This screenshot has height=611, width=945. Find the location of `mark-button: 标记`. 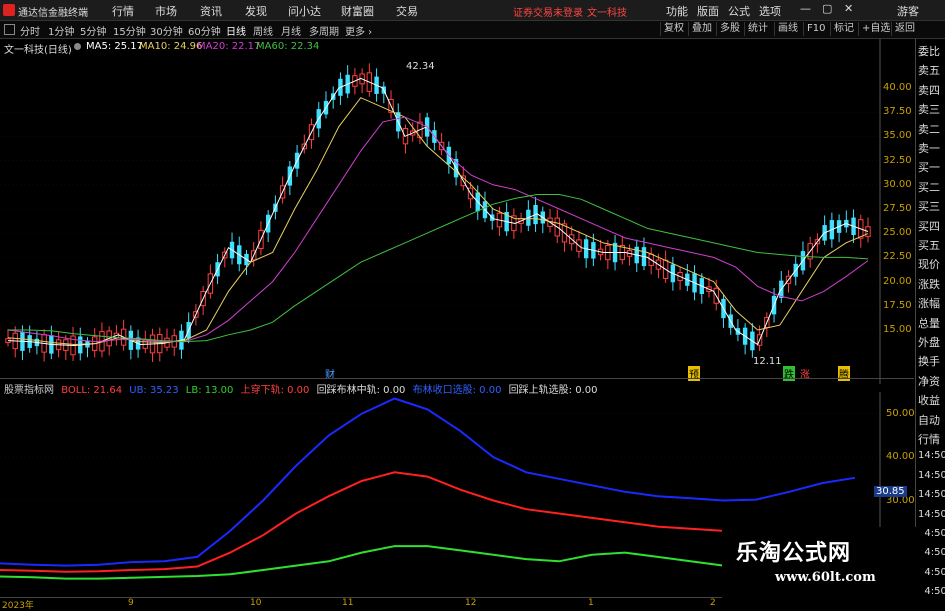

mark-button: 标记 is located at coordinates (843, 29).